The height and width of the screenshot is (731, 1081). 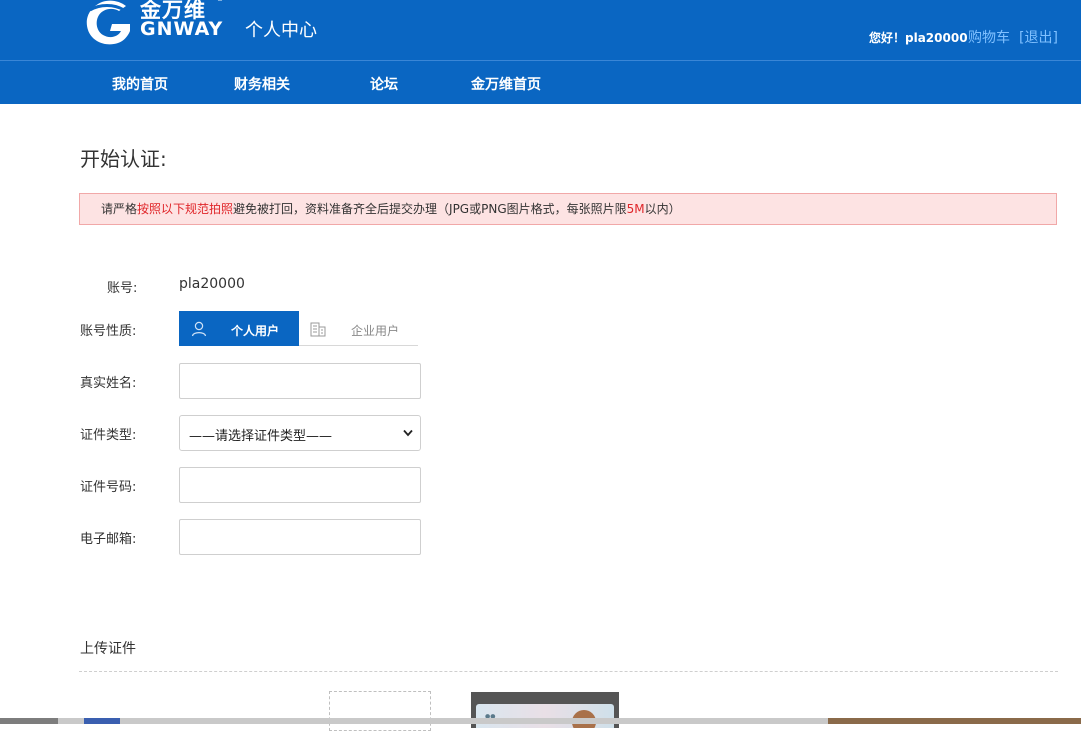 I want to click on email-input, so click(x=300, y=537).